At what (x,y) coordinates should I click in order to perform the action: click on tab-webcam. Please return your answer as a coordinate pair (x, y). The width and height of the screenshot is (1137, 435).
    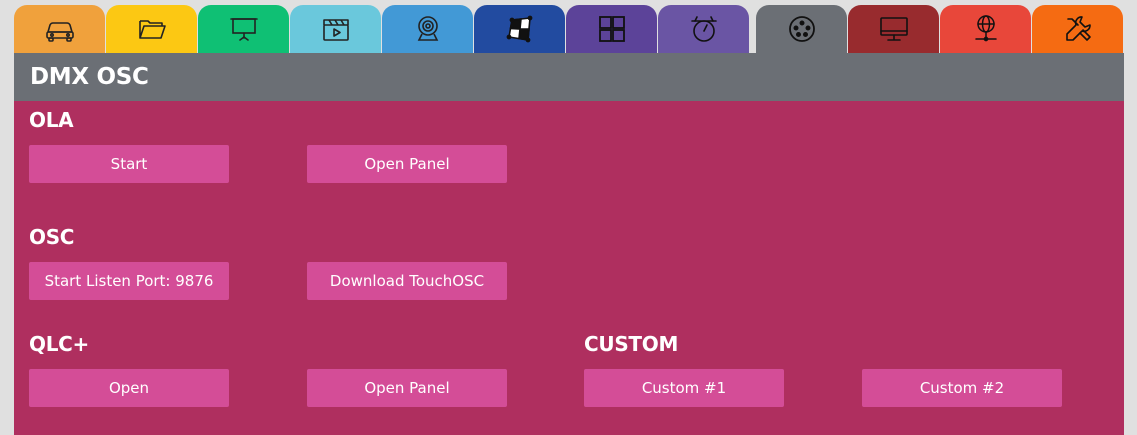
    Looking at the image, I should click on (427, 29).